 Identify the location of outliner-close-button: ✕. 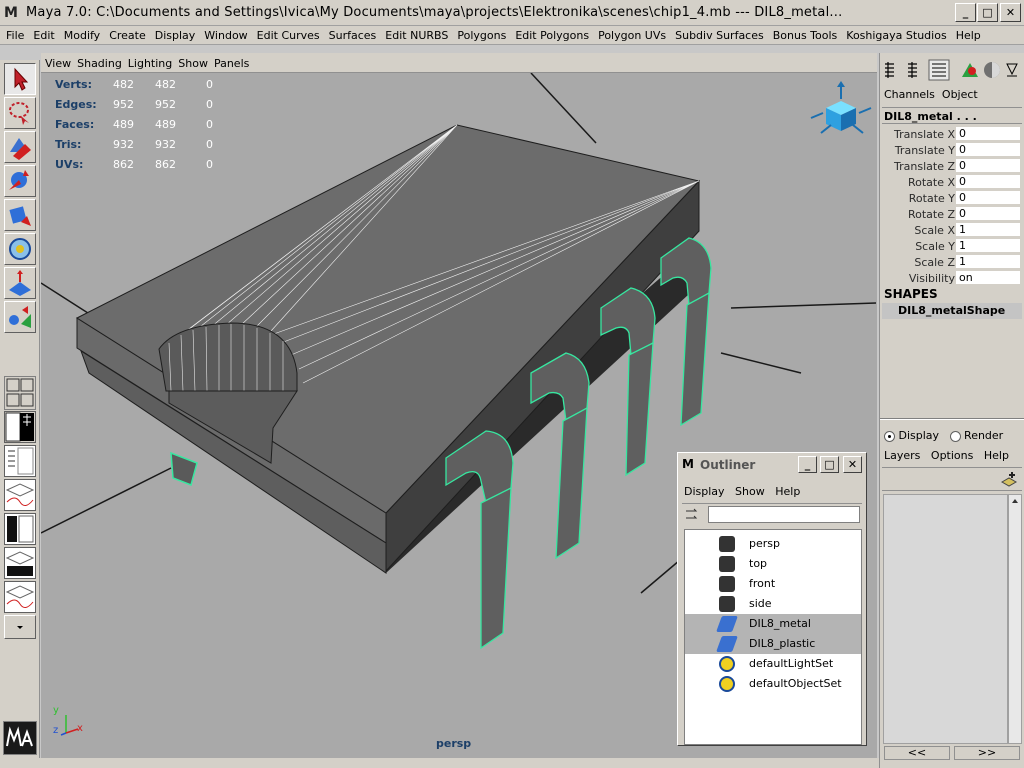
(852, 464).